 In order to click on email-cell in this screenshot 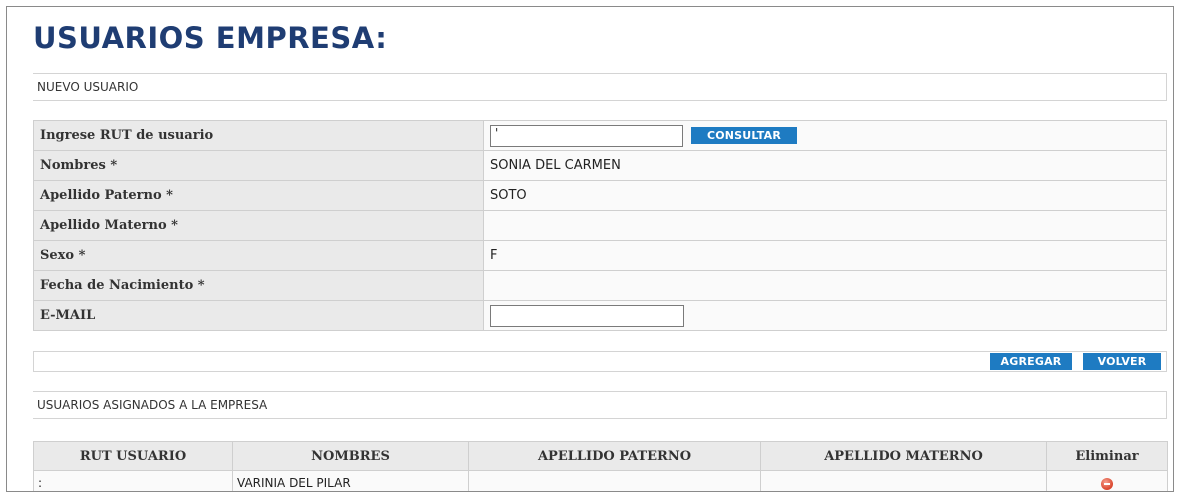, I will do `click(825, 315)`.